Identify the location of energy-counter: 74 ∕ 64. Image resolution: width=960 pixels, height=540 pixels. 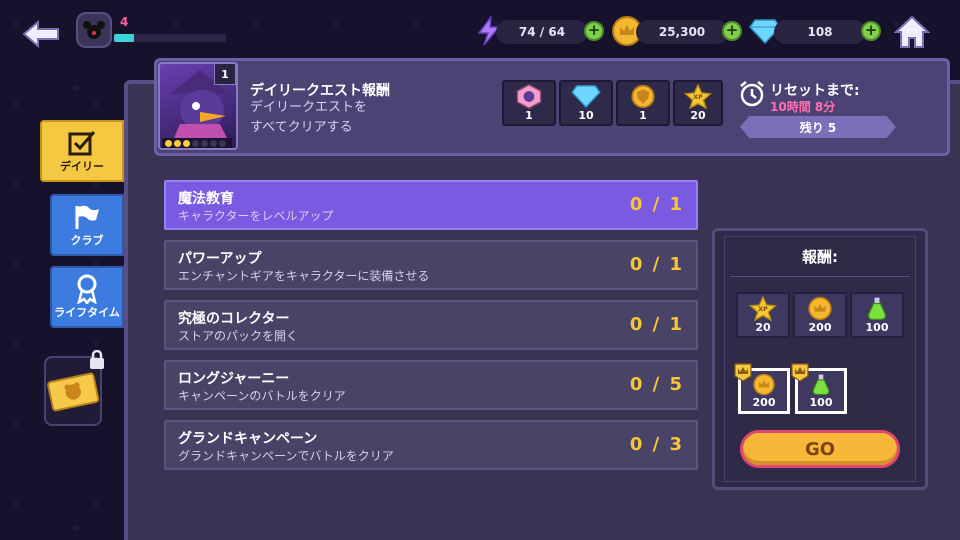
(542, 32).